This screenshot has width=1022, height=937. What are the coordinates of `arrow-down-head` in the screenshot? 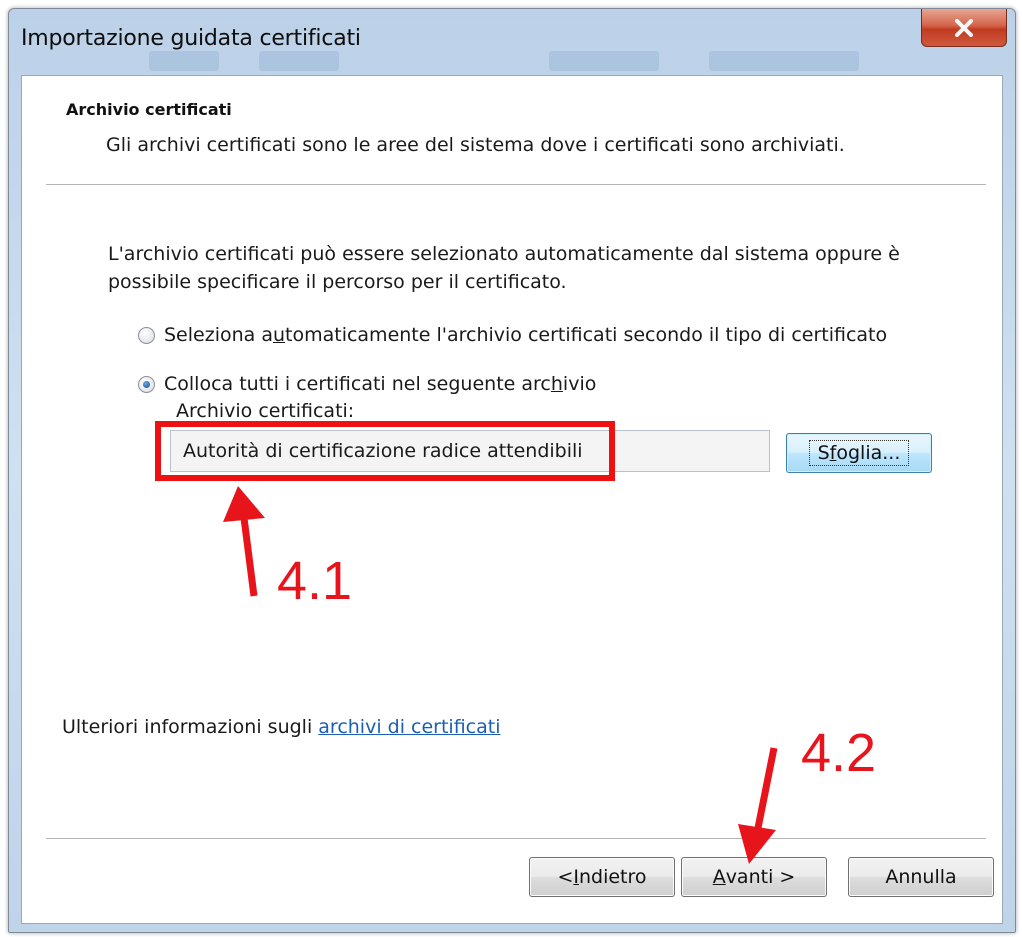 It's located at (757, 844).